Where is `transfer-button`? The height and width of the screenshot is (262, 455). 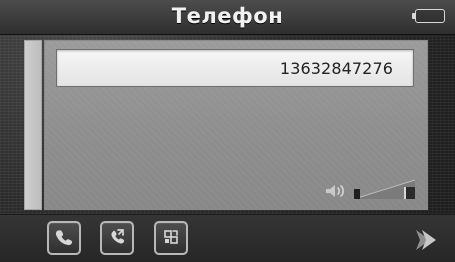 transfer-button is located at coordinates (117, 238).